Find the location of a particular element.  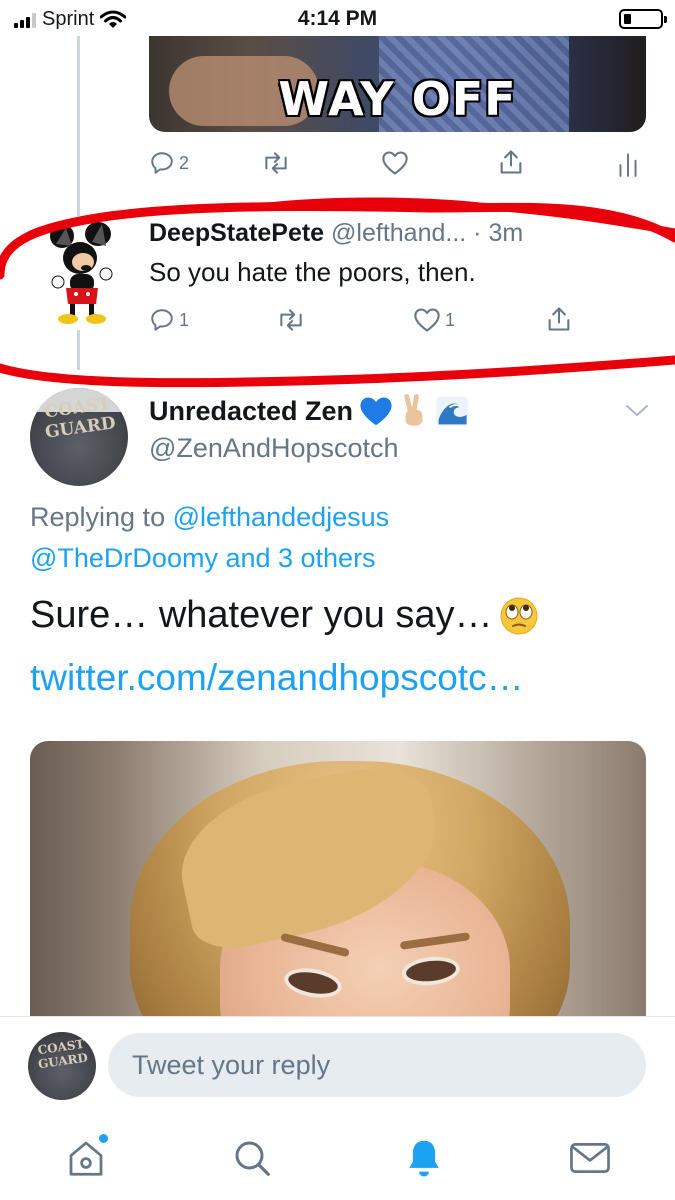

tweet1-like-button: 1 is located at coordinates (434, 320).